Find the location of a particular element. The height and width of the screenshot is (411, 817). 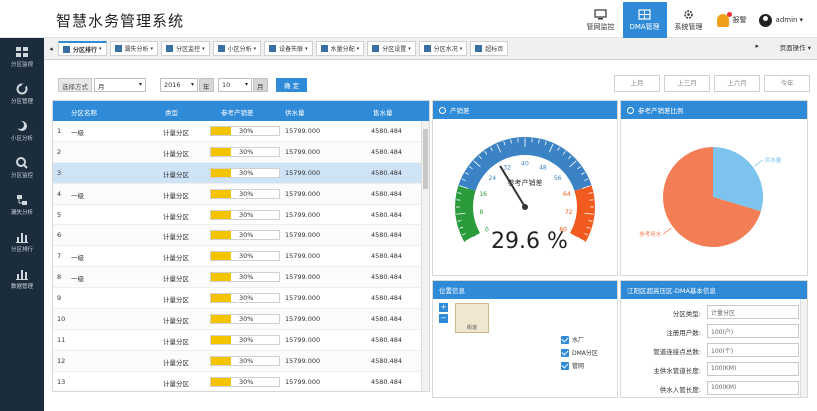

year-select: 2016 ▾ is located at coordinates (179, 85).